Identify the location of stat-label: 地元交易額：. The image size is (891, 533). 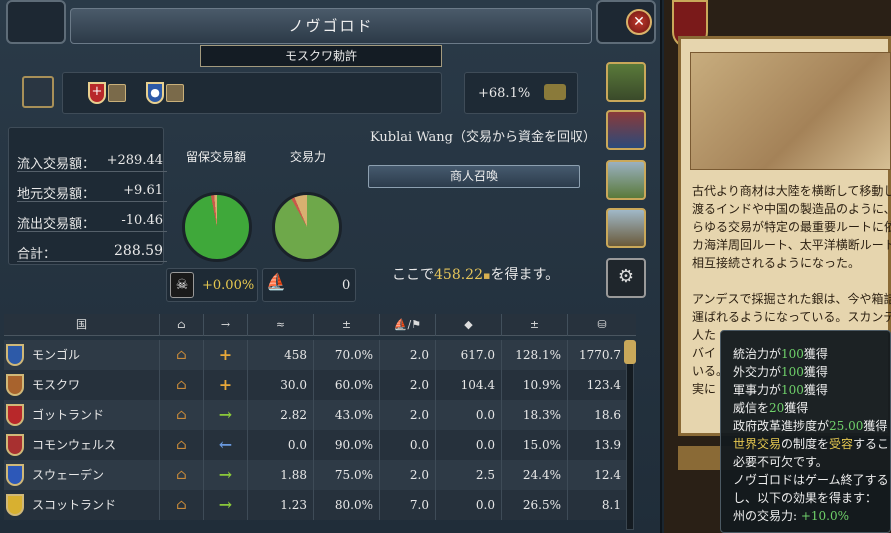
(56, 194).